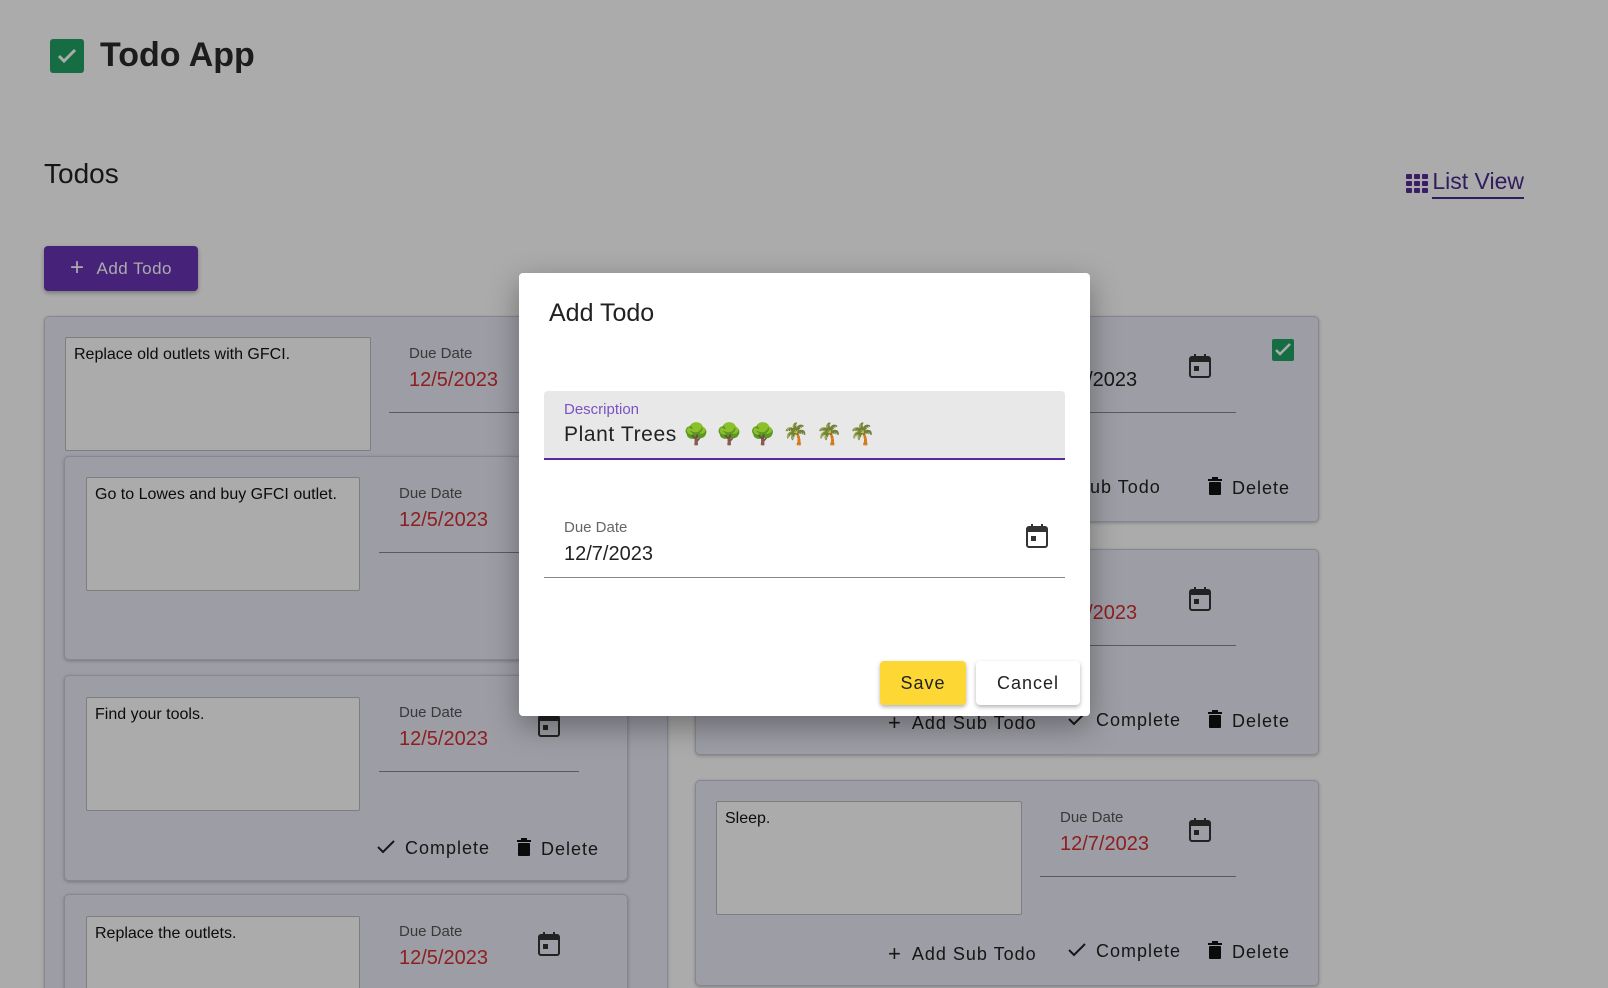  I want to click on dialog-title: Add Todo, so click(602, 313).